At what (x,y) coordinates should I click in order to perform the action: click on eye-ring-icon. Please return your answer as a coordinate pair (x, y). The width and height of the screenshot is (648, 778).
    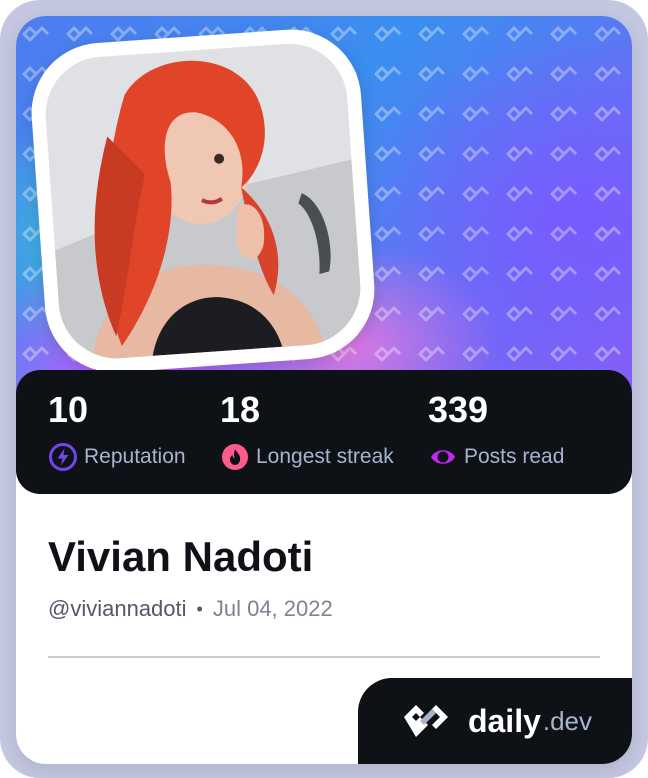
    Looking at the image, I should click on (443, 457).